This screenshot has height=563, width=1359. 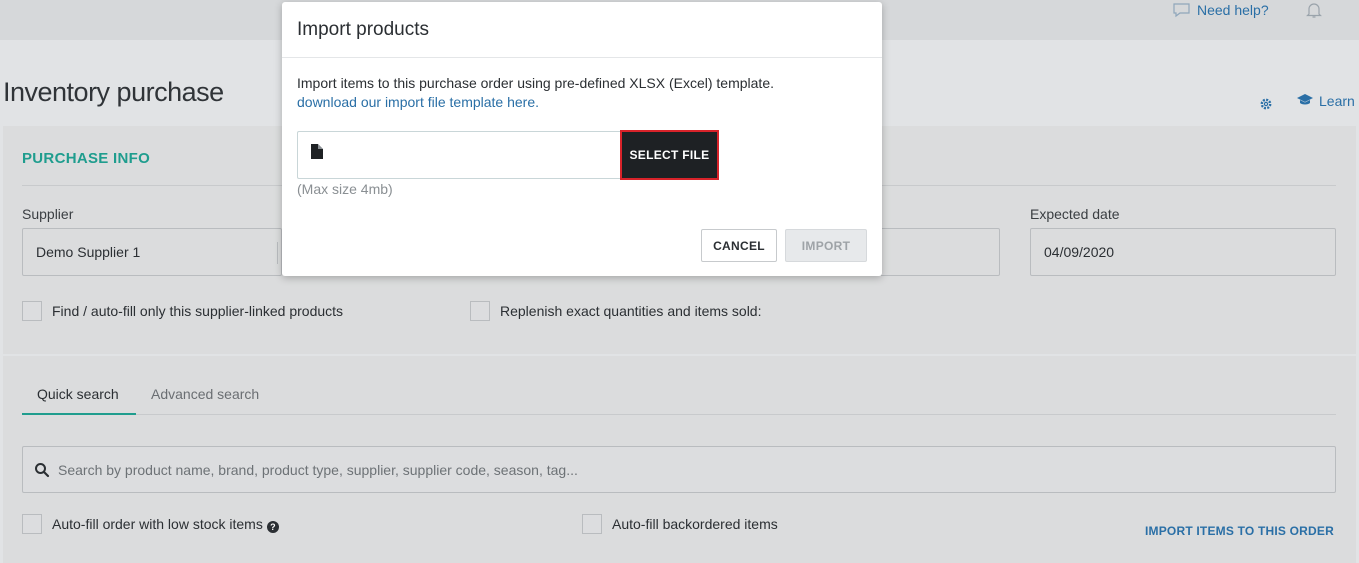 I want to click on low-stock-label-wrap: Auto-fill order with low stock items?, so click(x=165, y=524).